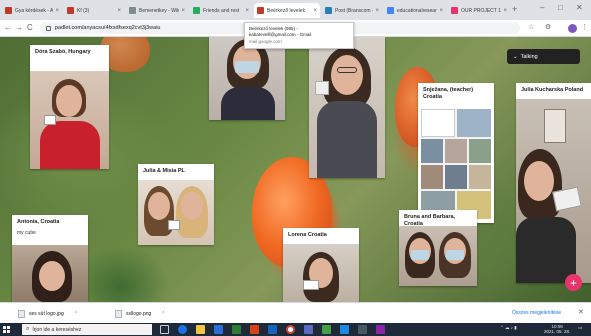 This screenshot has width=591, height=336. Describe the element at coordinates (456, 164) in the screenshot. I see `post-collage` at that location.